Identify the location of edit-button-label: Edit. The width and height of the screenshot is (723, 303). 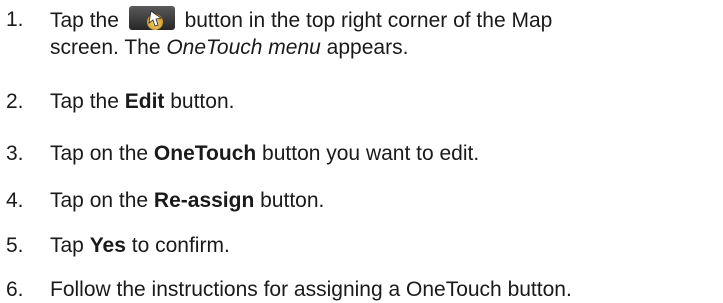
(144, 101).